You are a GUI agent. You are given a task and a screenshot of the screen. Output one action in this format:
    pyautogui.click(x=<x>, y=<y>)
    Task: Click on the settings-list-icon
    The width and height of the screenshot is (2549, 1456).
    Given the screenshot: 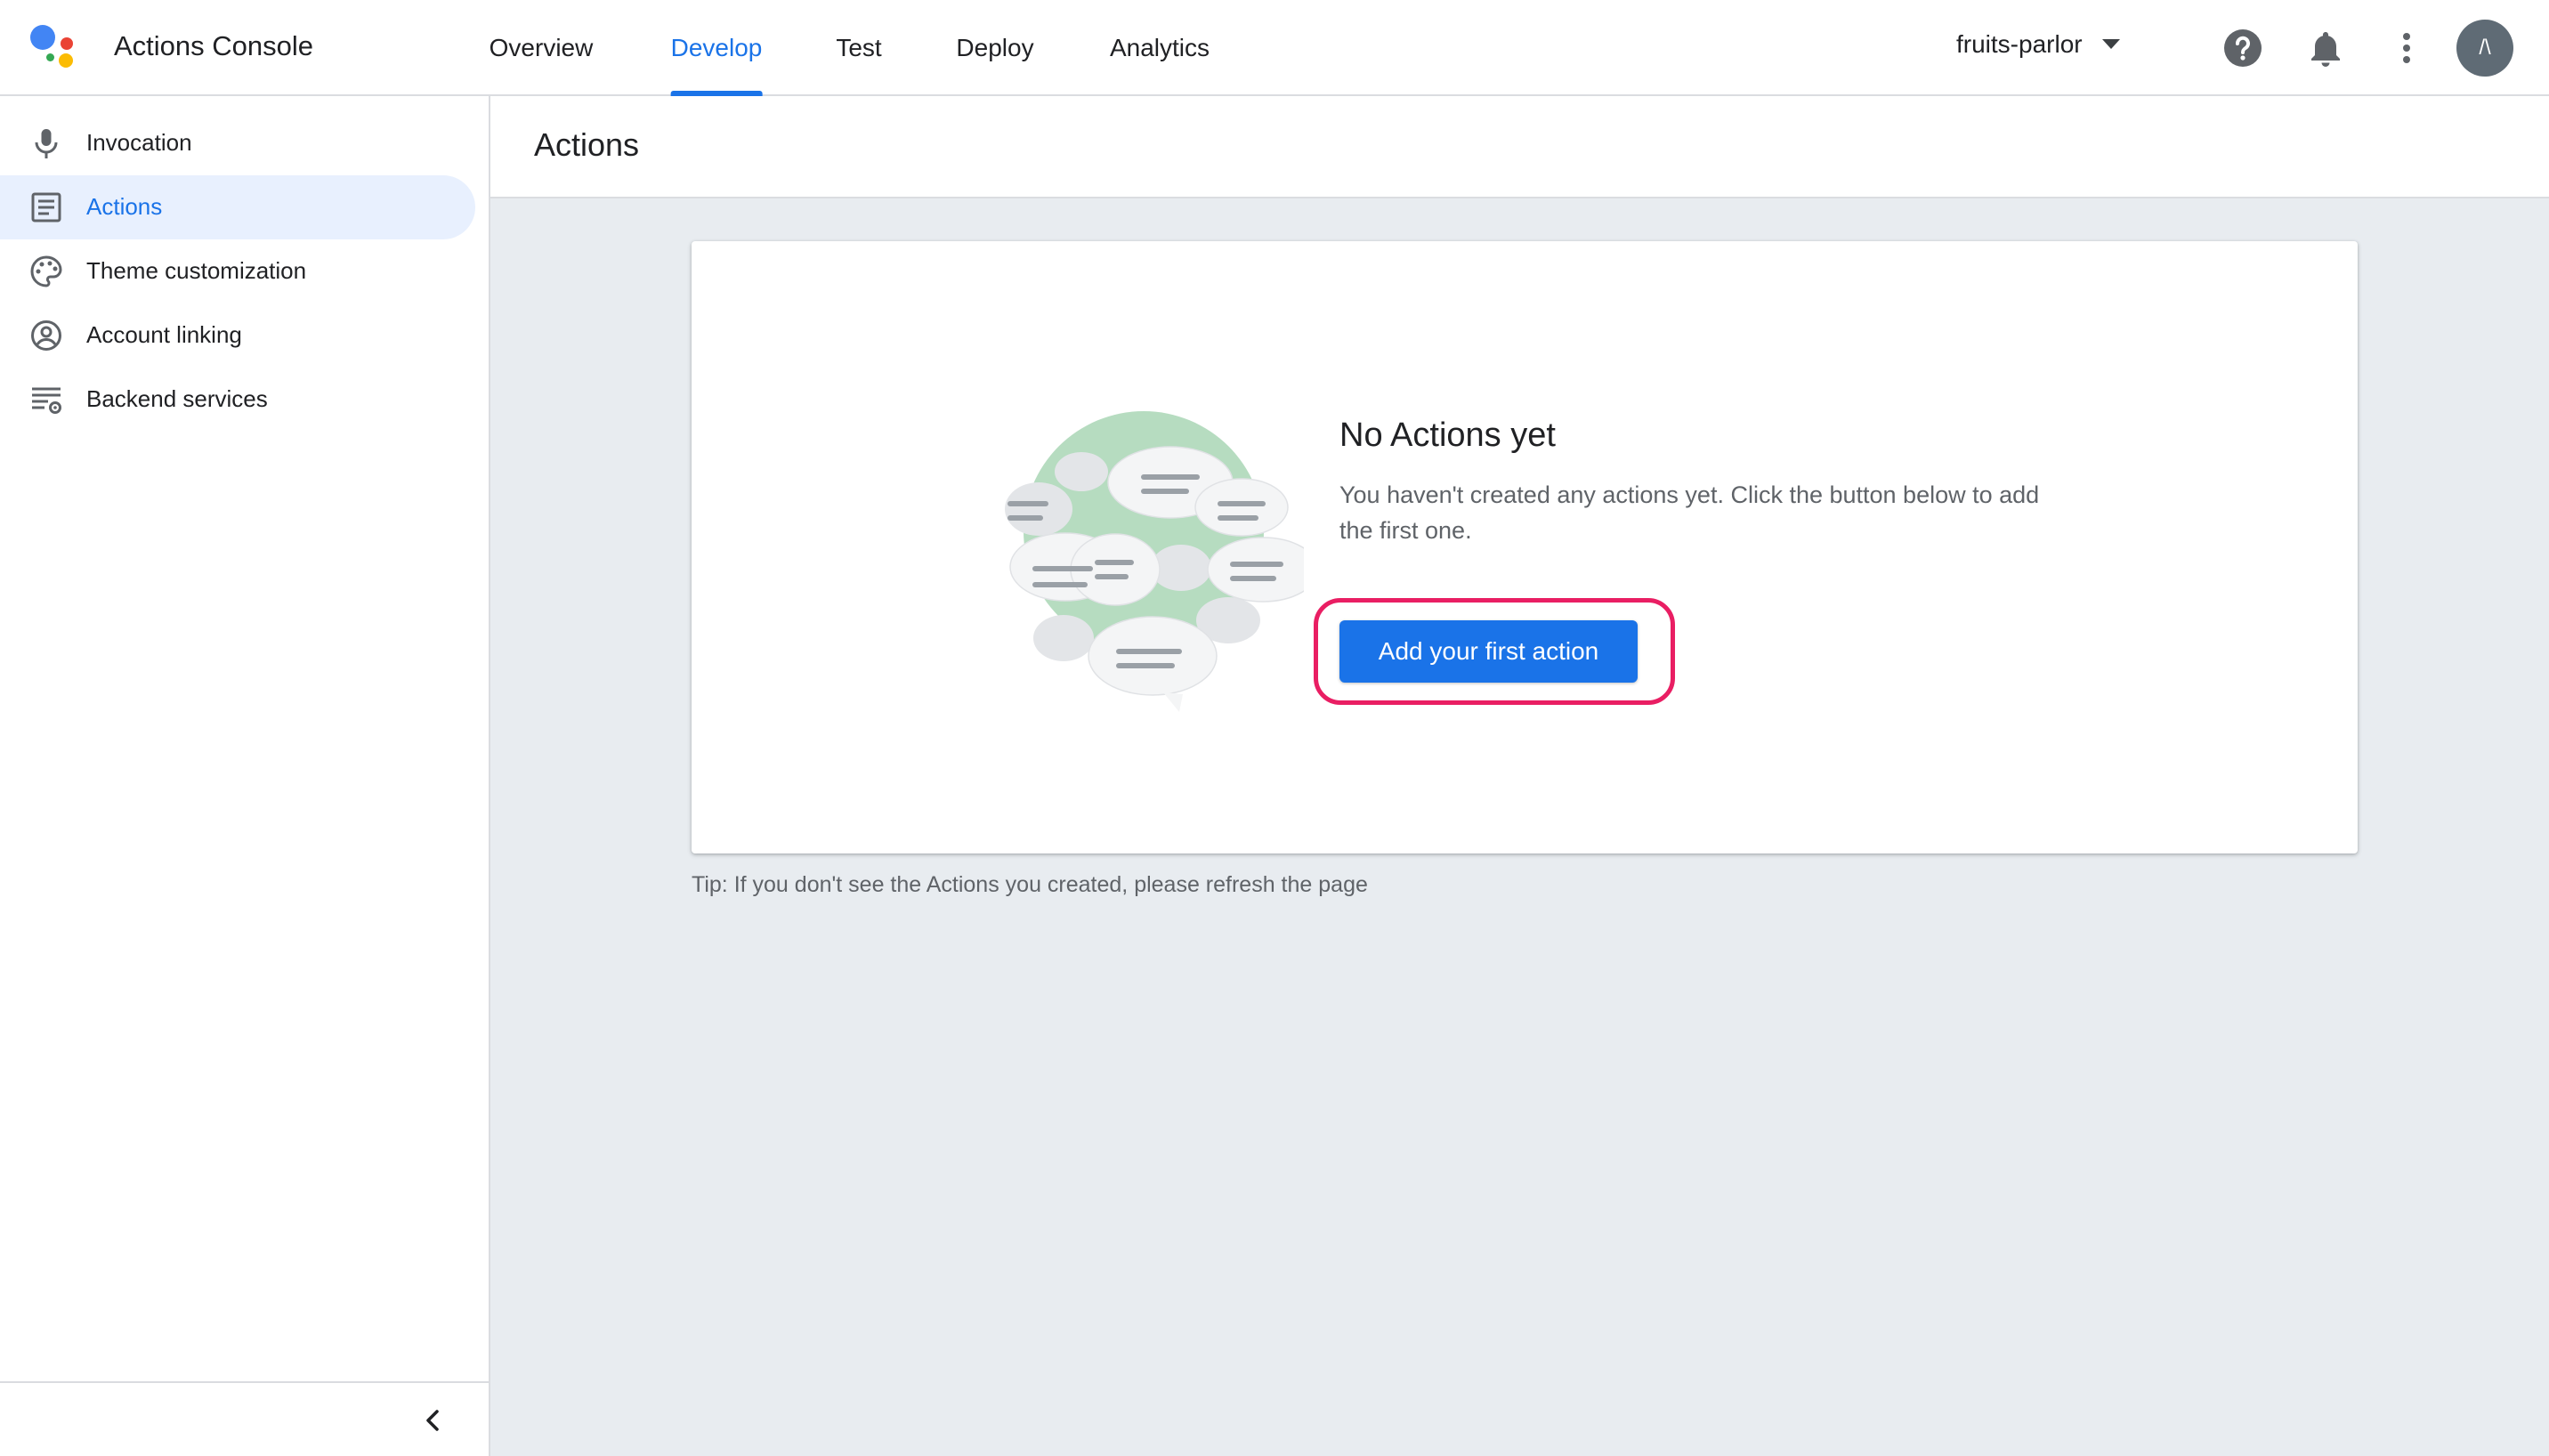 What is the action you would take?
    pyautogui.click(x=46, y=399)
    